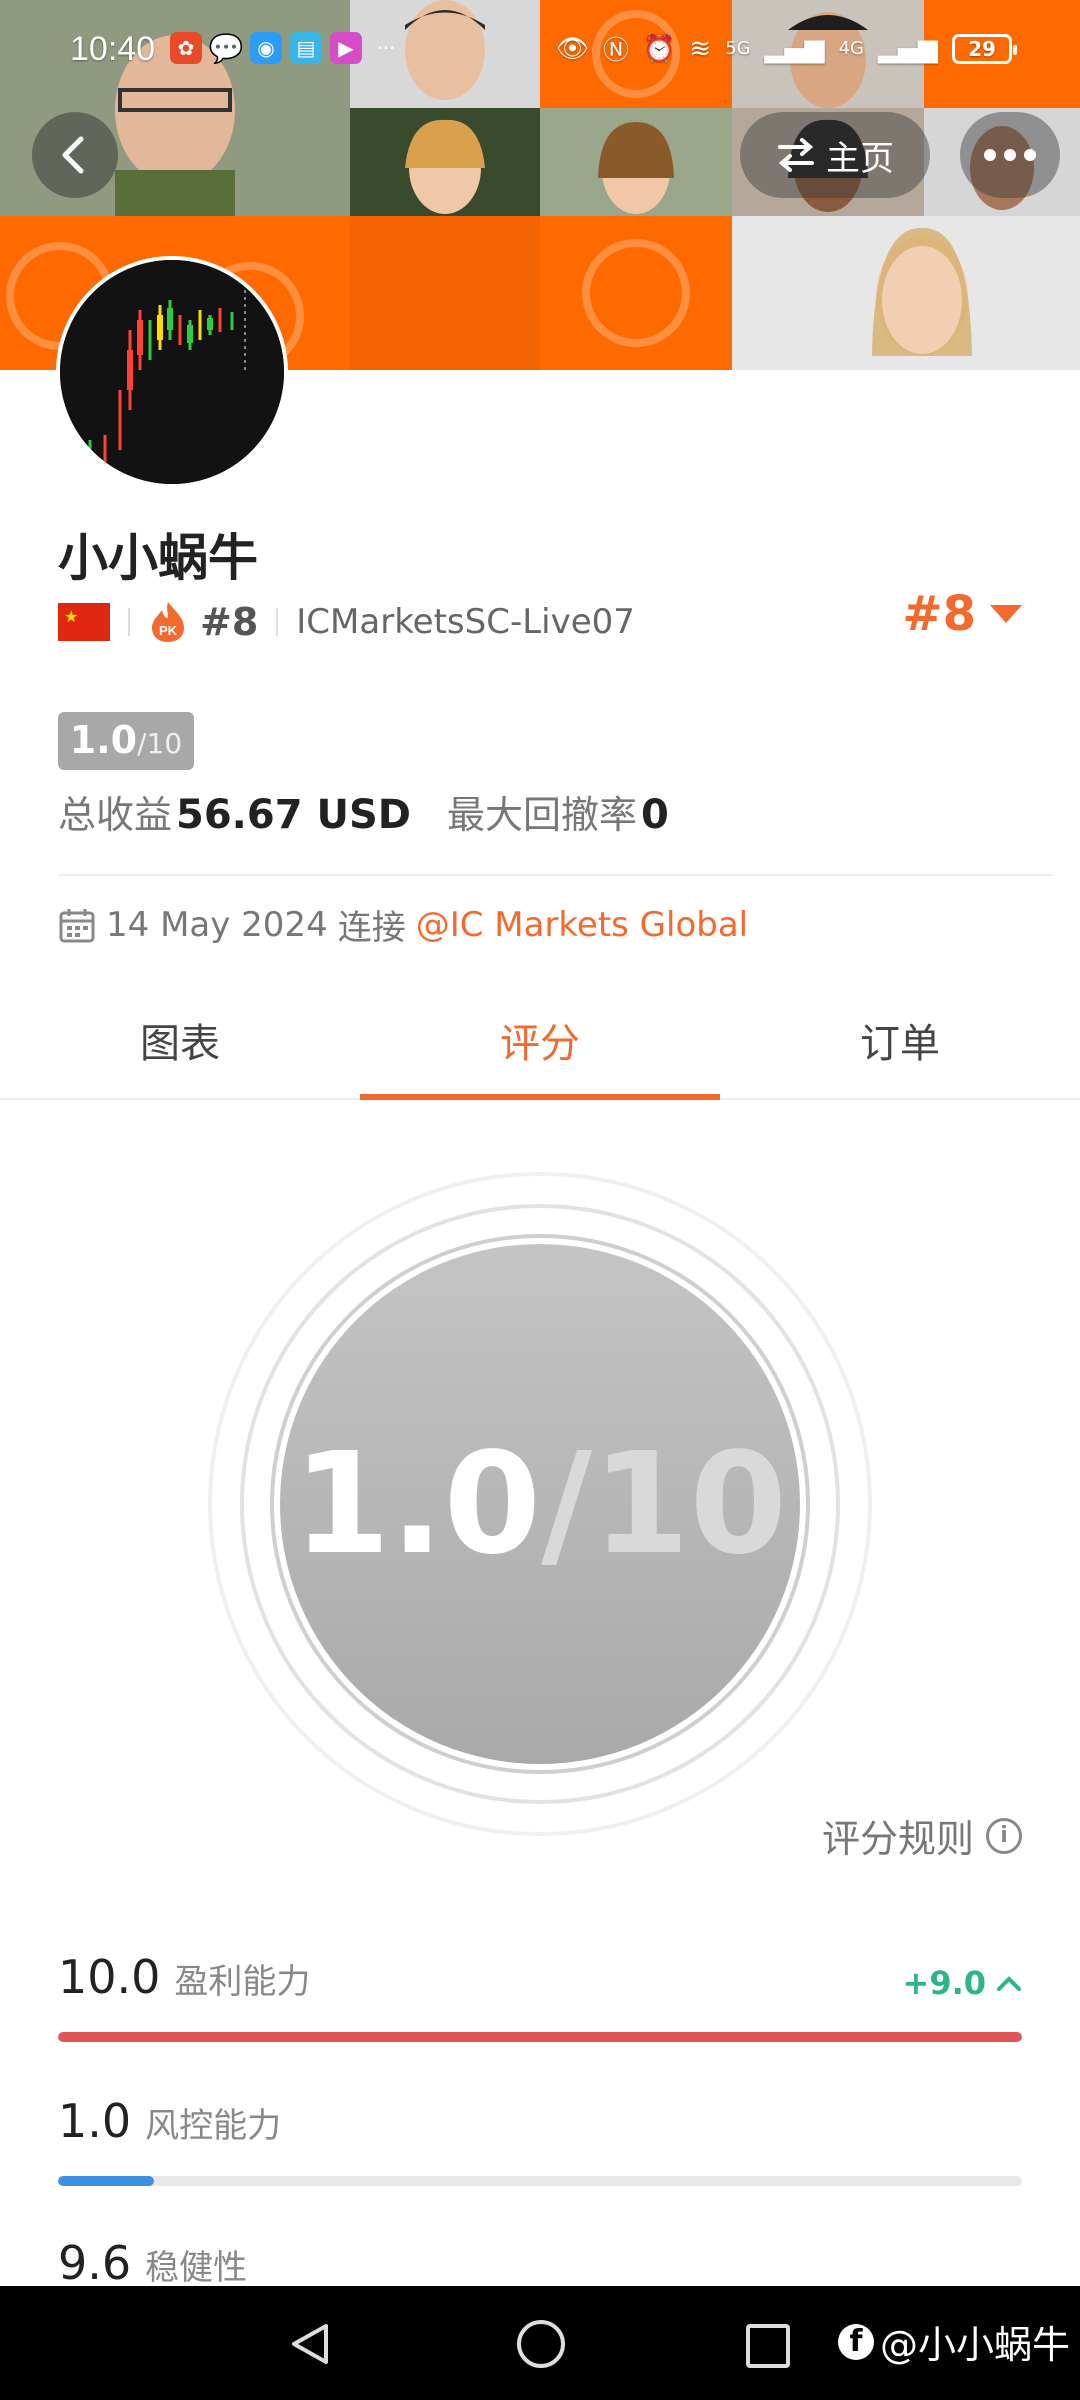  What do you see at coordinates (794, 48) in the screenshot?
I see `signal-icon: ▂▄▆` at bounding box center [794, 48].